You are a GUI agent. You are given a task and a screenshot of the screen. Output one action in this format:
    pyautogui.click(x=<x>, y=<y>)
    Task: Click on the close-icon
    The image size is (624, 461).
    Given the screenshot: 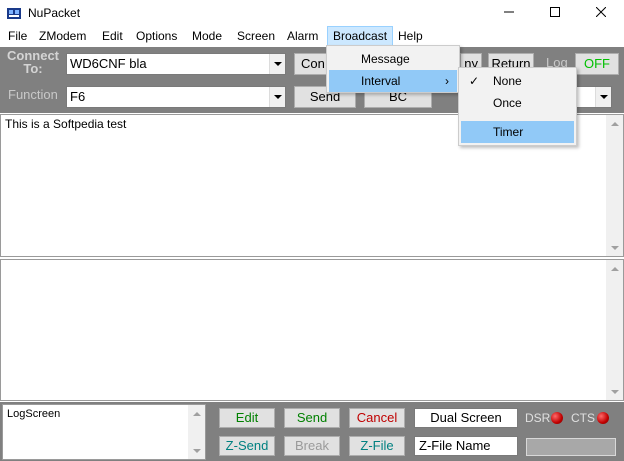 What is the action you would take?
    pyautogui.click(x=601, y=13)
    